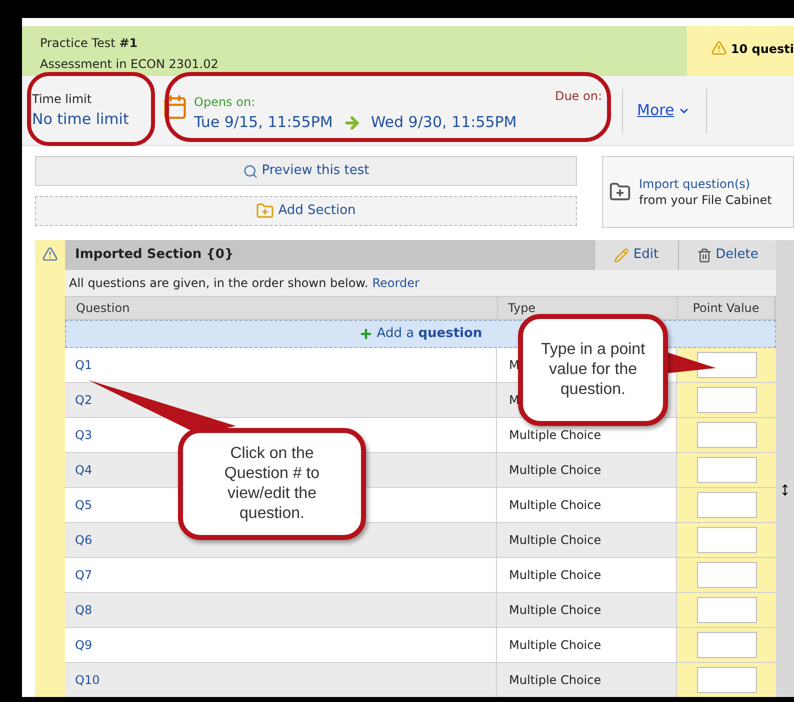 This screenshot has width=794, height=702. I want to click on import-icon, so click(620, 192).